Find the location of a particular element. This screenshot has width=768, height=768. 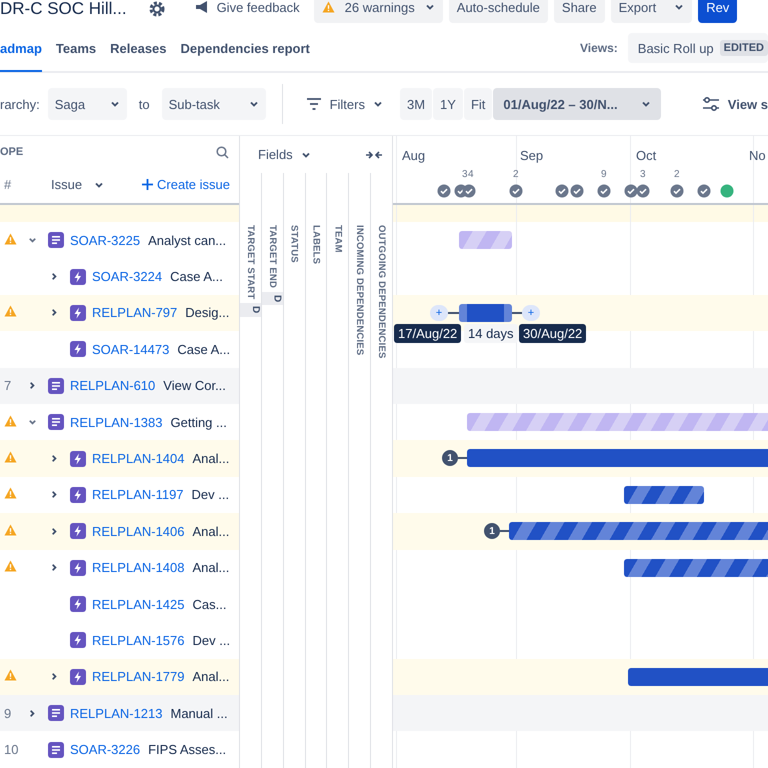

range-option: Fit is located at coordinates (478, 104).